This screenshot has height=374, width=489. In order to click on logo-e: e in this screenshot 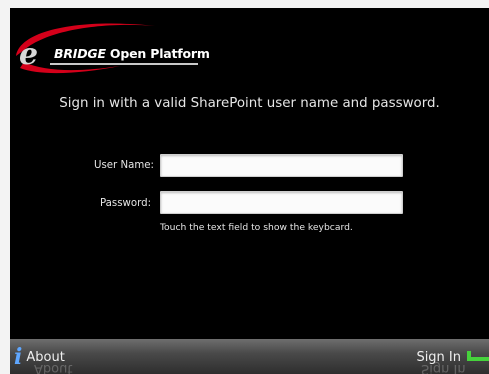, I will do `click(29, 54)`.